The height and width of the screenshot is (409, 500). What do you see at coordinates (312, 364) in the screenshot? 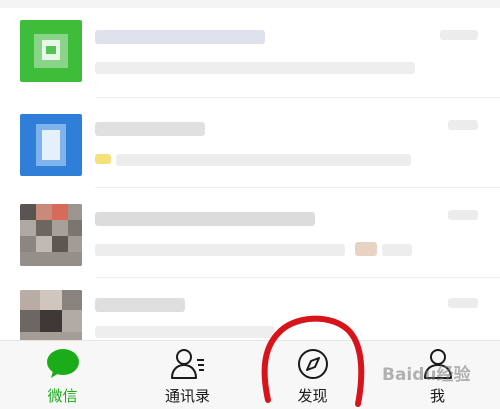
I see `compass-icon` at bounding box center [312, 364].